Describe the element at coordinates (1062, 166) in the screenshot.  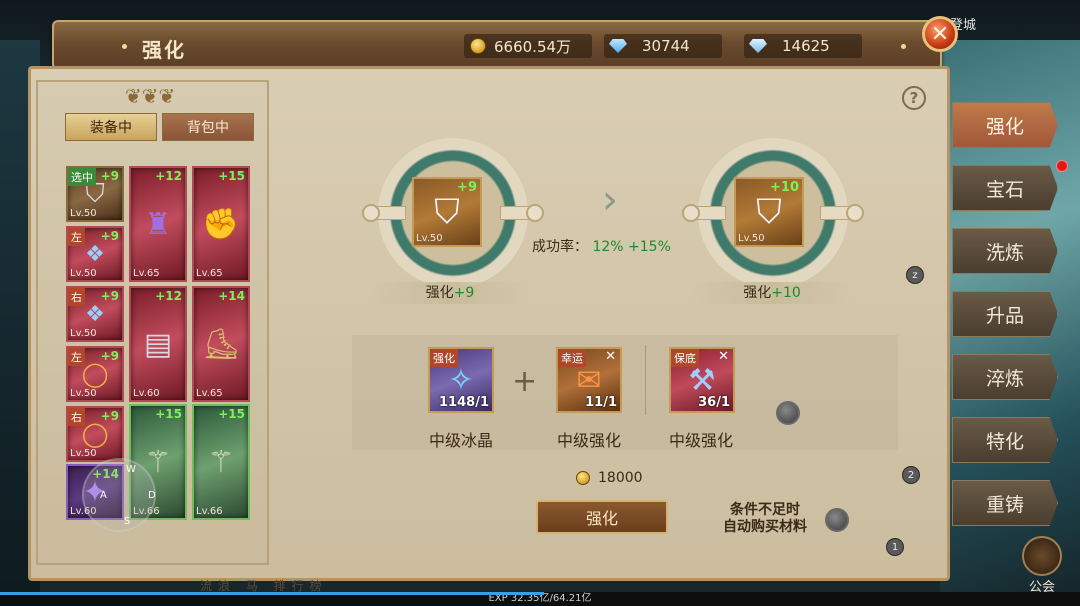
I see `notification-dot` at that location.